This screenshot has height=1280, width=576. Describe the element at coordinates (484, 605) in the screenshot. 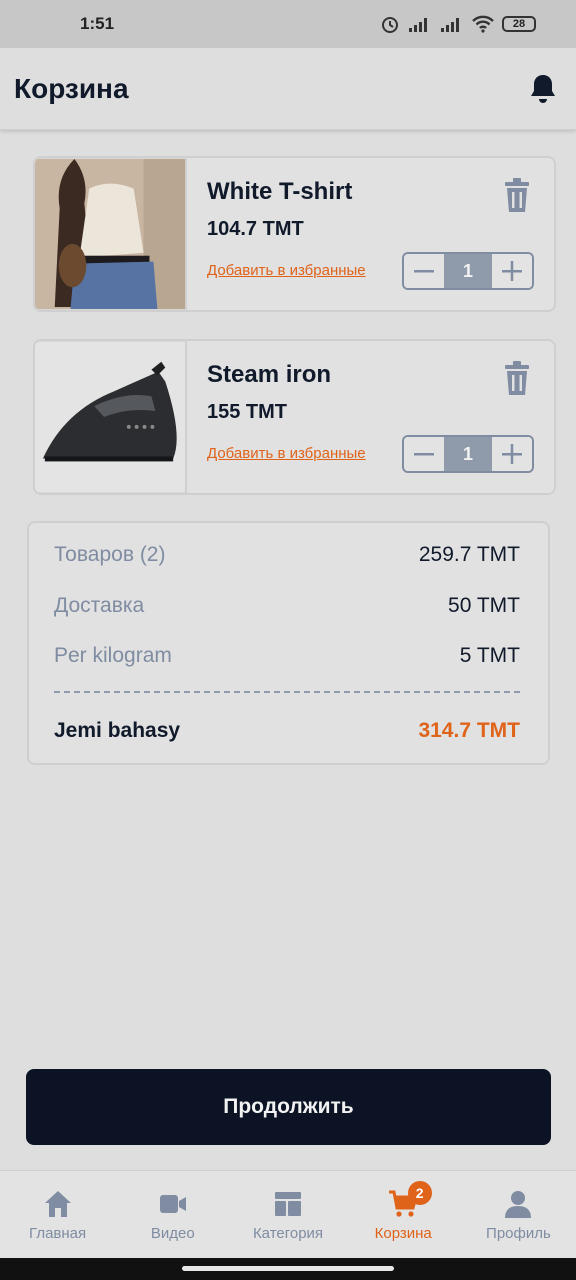

I see `summary-value: 50 TMT` at that location.